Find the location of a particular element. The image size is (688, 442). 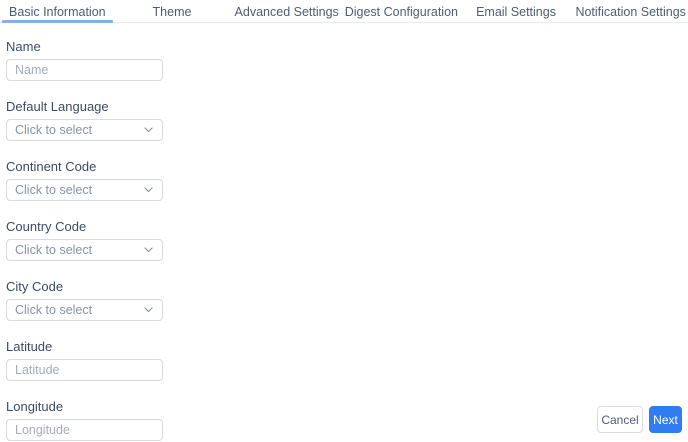

name-field is located at coordinates (84, 70).